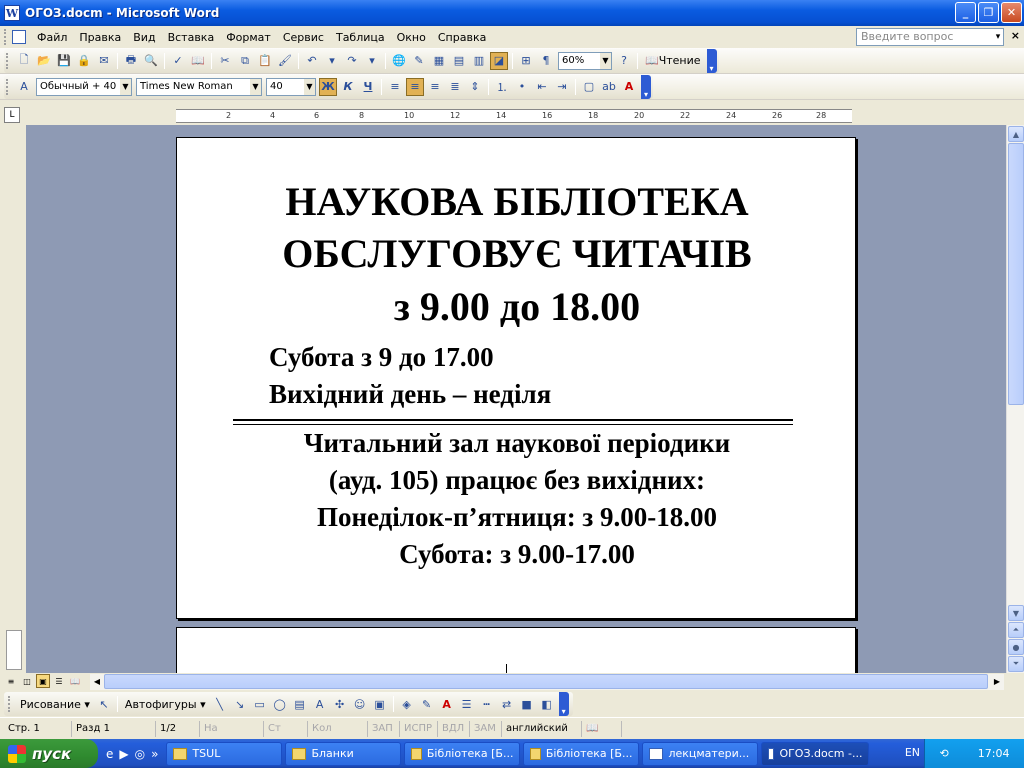 The height and width of the screenshot is (768, 1024). What do you see at coordinates (248, 37) in the screenshot?
I see `menu-format: Формат` at bounding box center [248, 37].